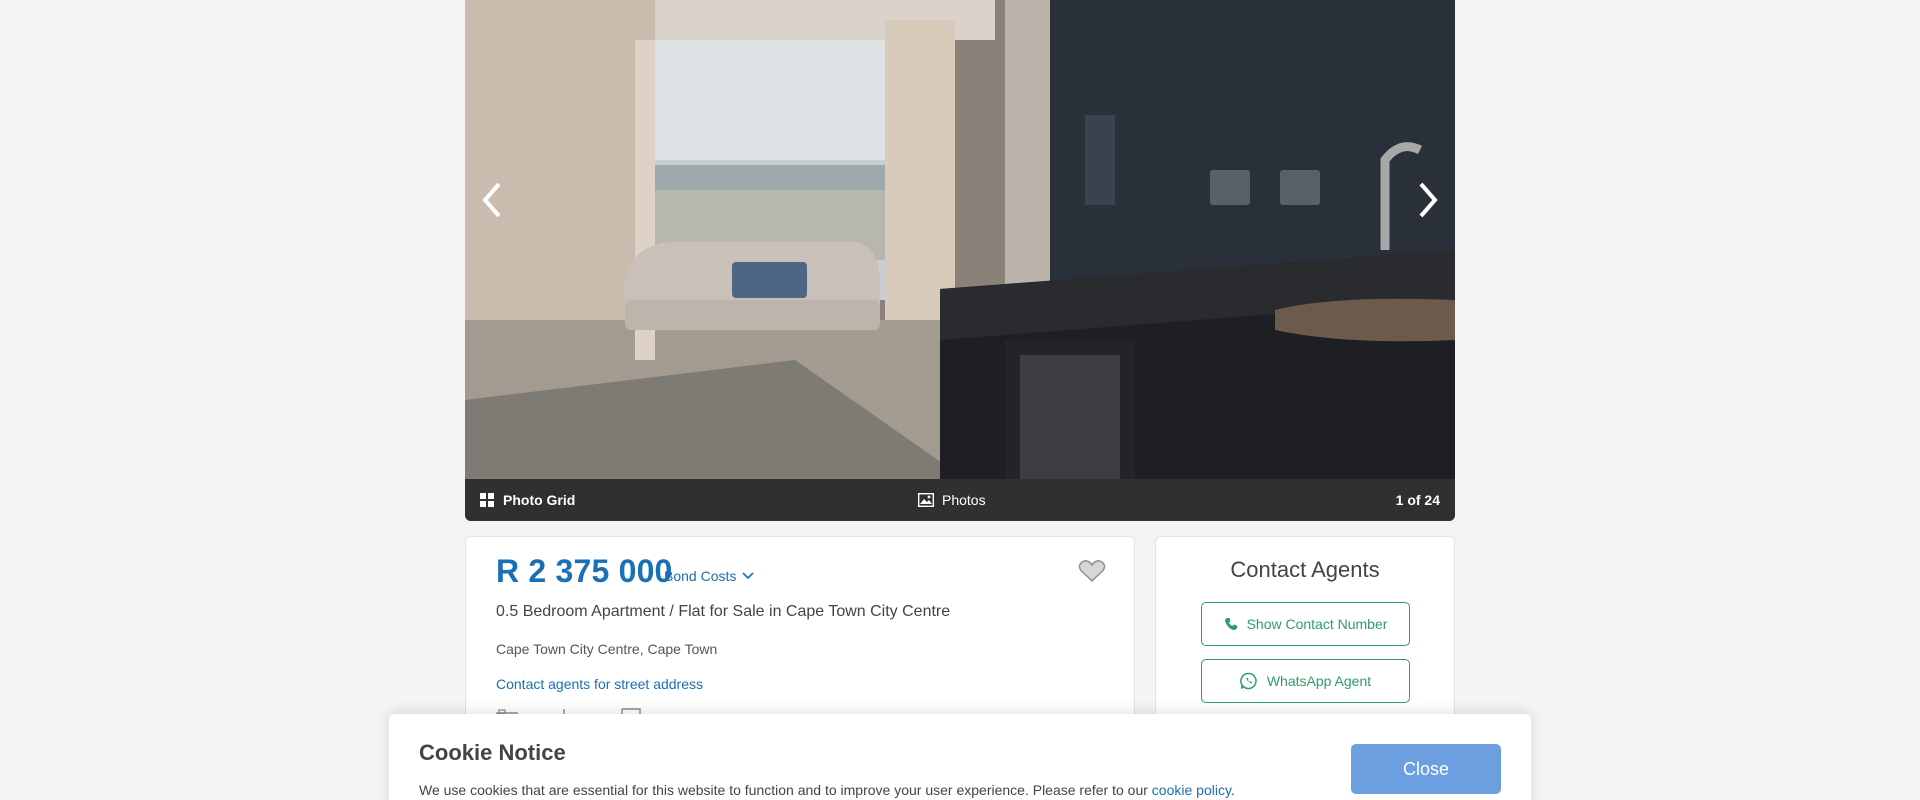 Image resolution: width=1920 pixels, height=800 pixels. I want to click on chevron-left-icon, so click(491, 200).